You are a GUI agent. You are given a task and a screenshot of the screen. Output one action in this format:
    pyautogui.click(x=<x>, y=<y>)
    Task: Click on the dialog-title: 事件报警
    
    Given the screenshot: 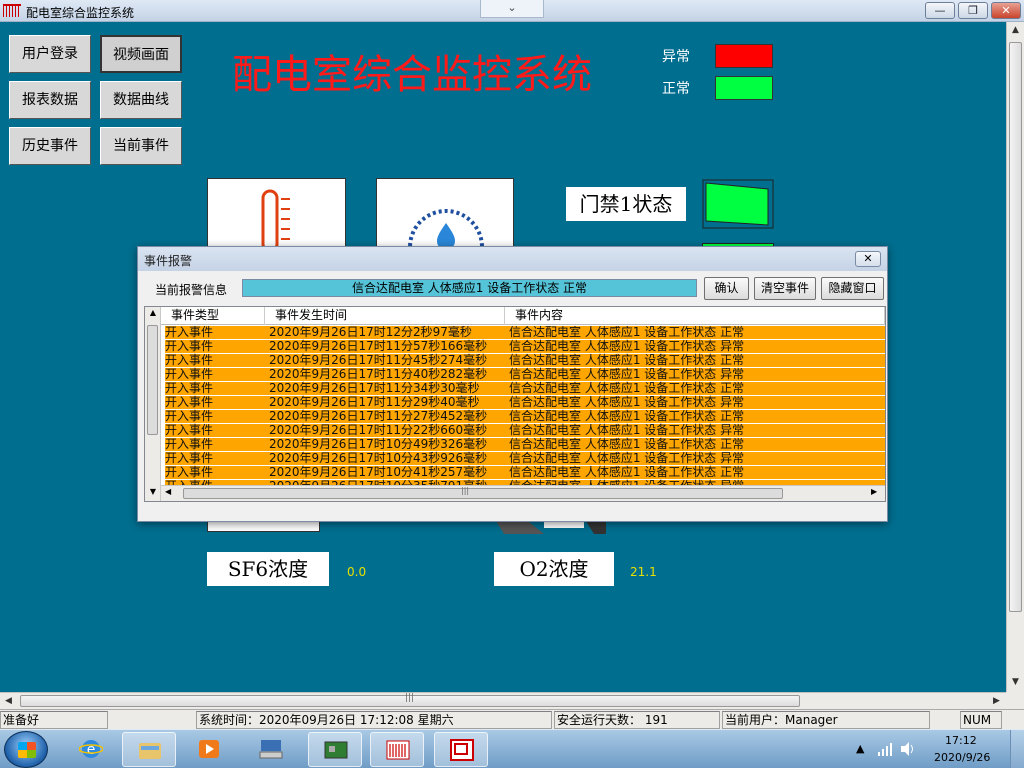 What is the action you would take?
    pyautogui.click(x=168, y=261)
    